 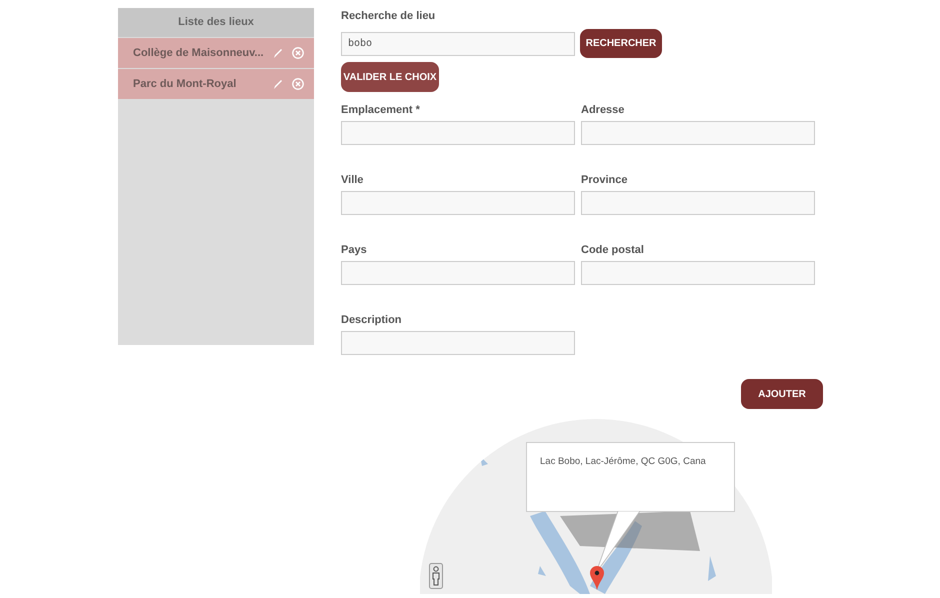 I want to click on sidebar-title: Liste des lieux, so click(x=216, y=22).